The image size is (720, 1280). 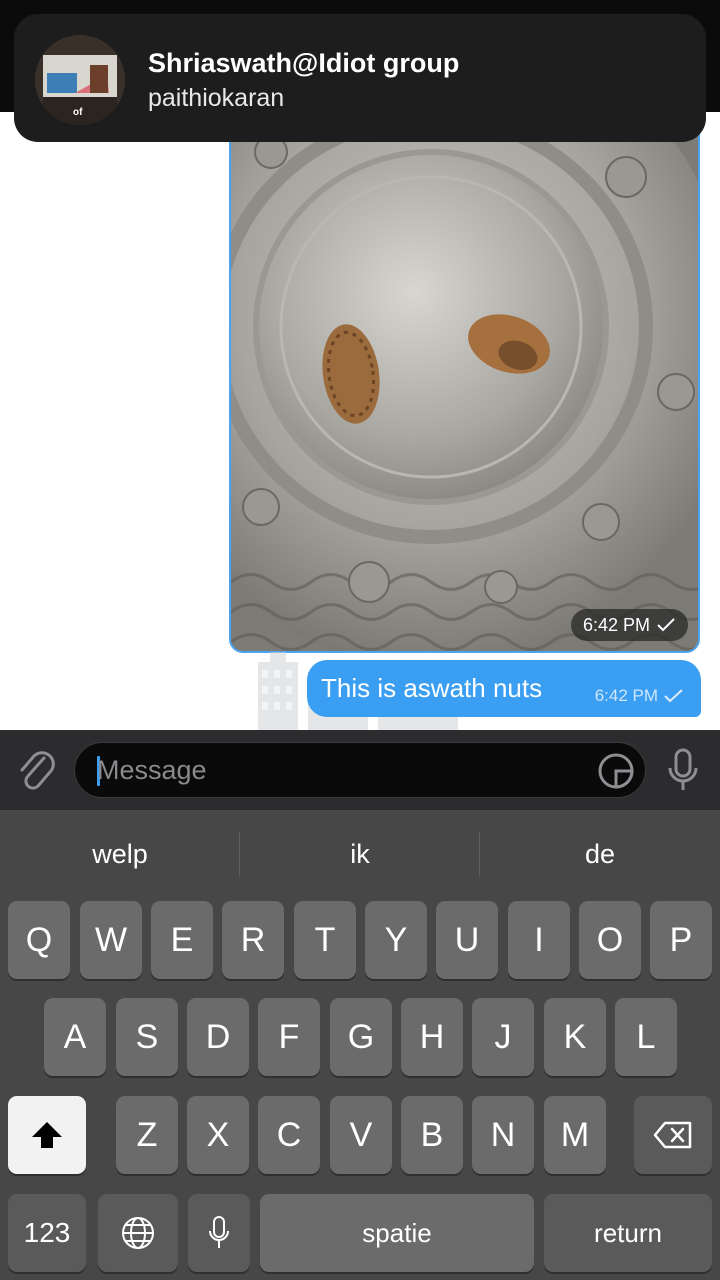 I want to click on paperclip-icon, so click(x=37, y=770).